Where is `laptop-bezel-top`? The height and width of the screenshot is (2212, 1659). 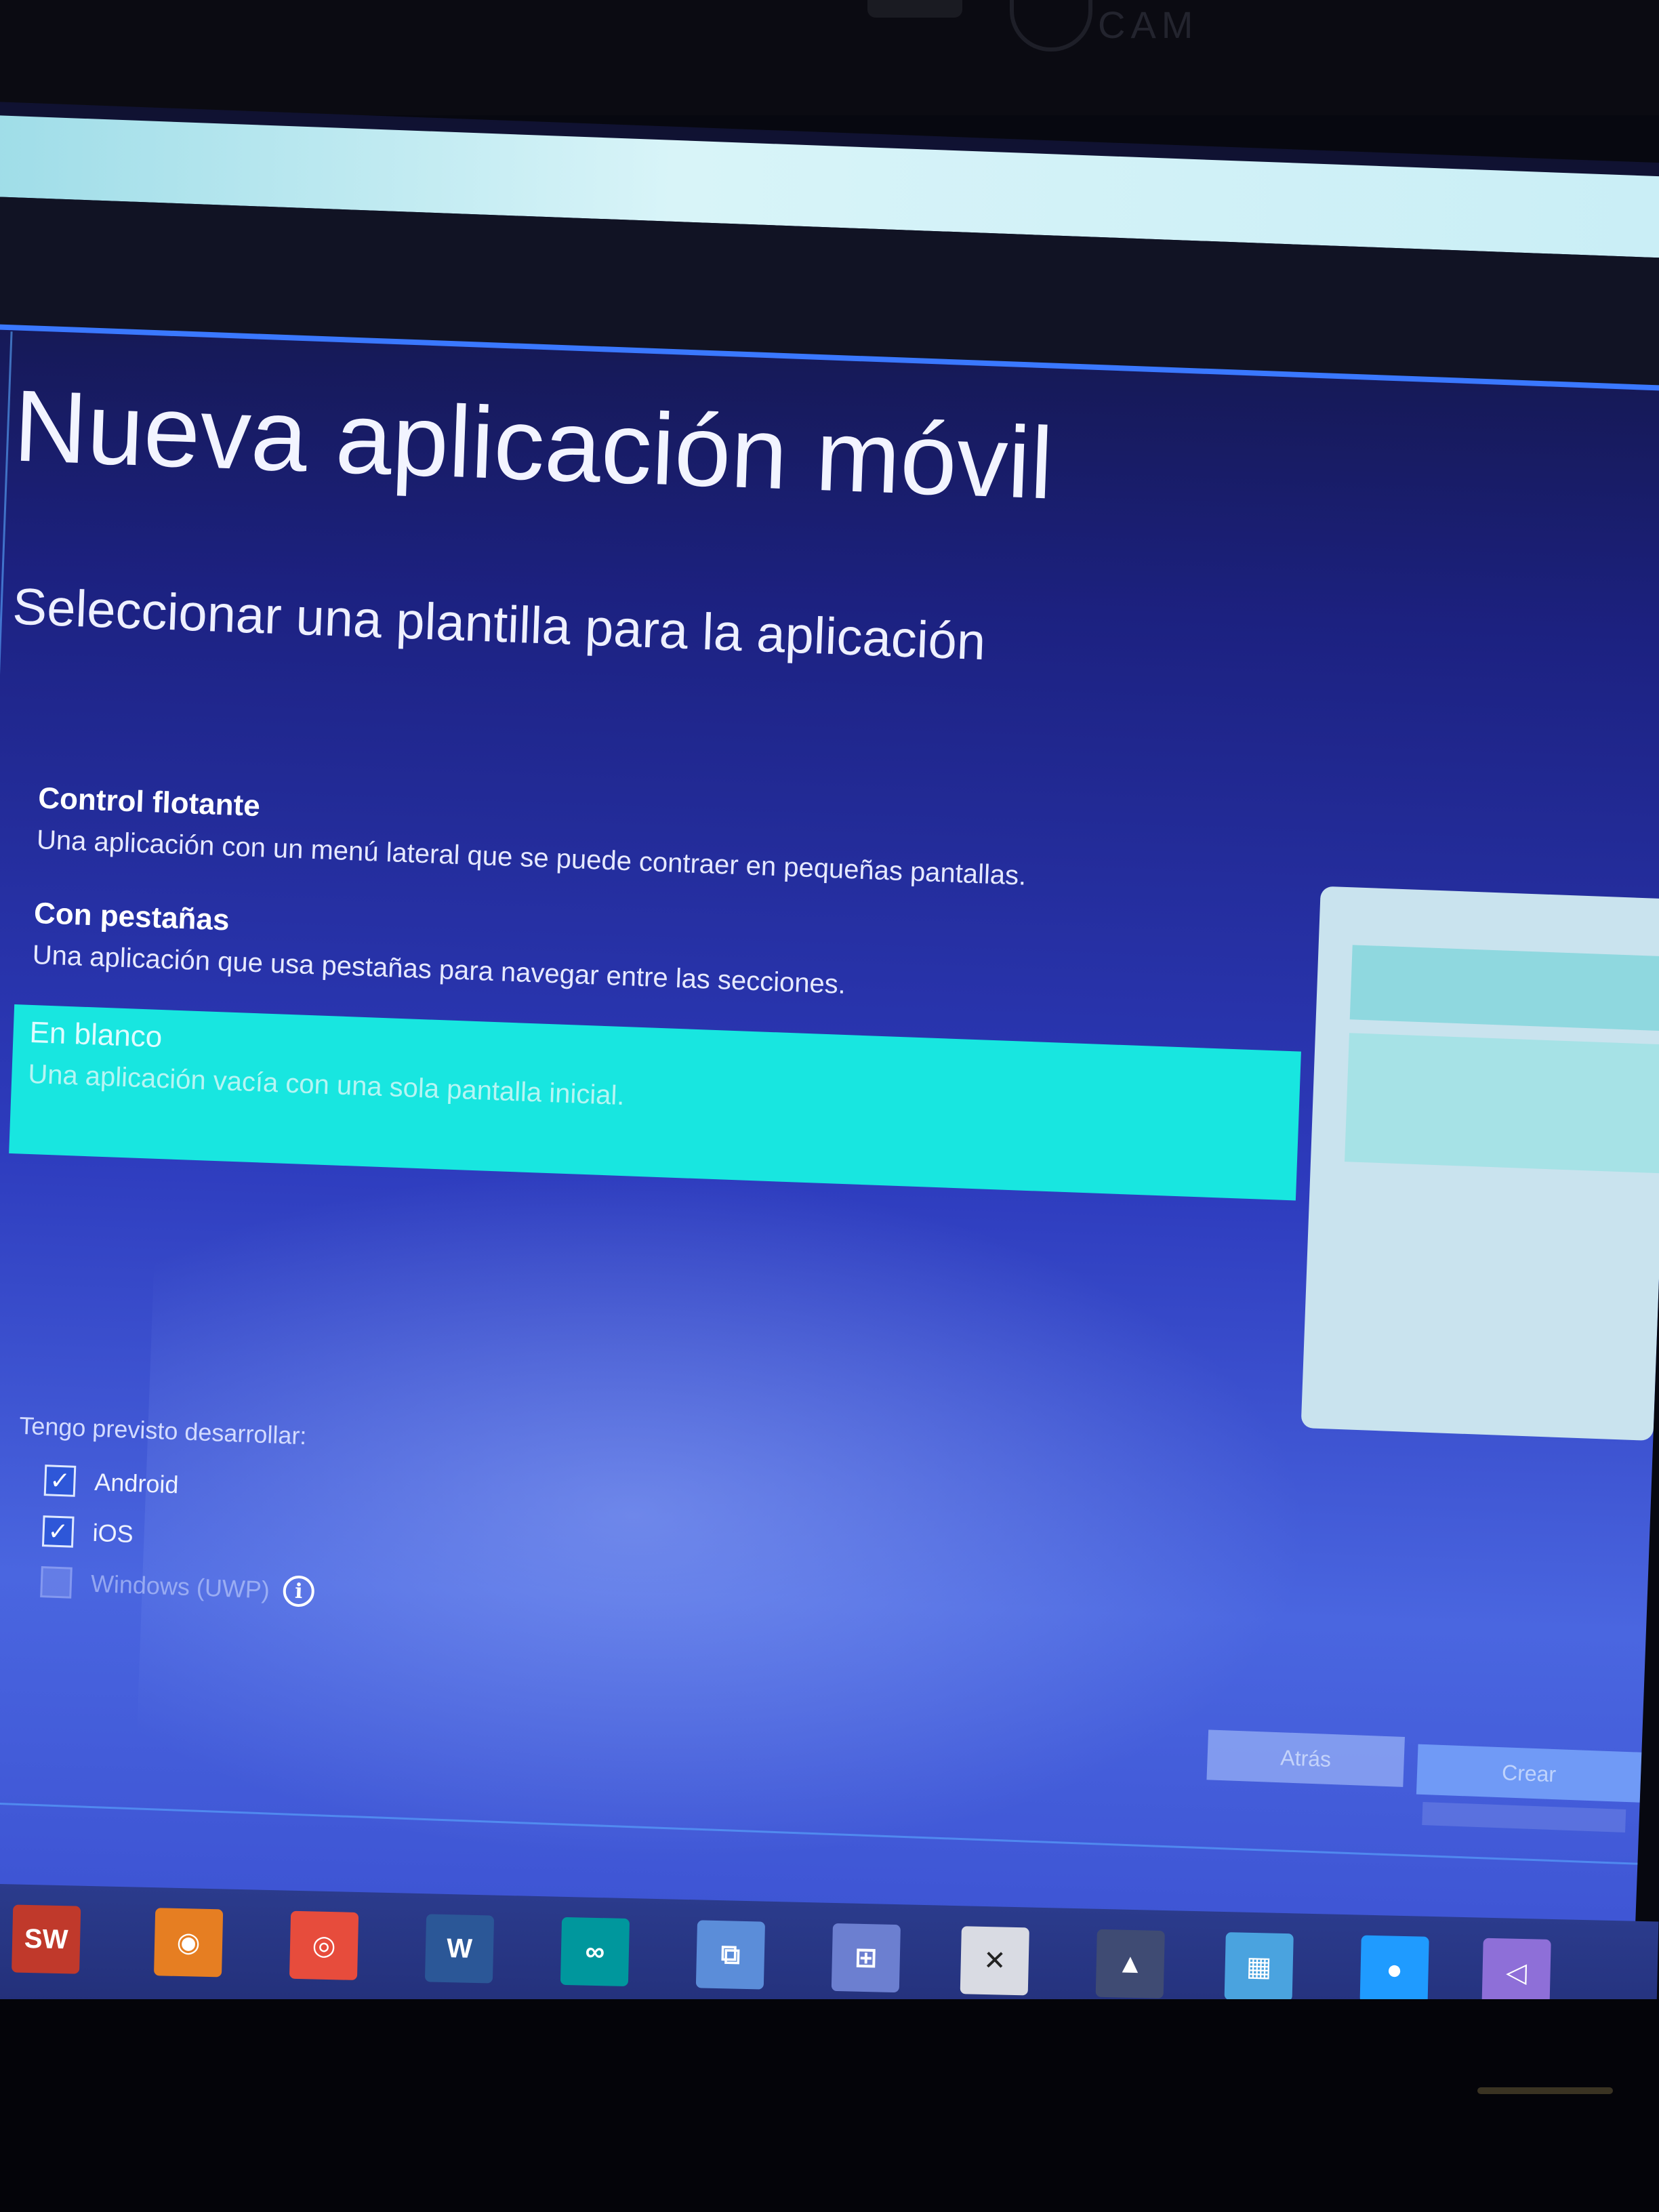
laptop-bezel-top is located at coordinates (829, 57).